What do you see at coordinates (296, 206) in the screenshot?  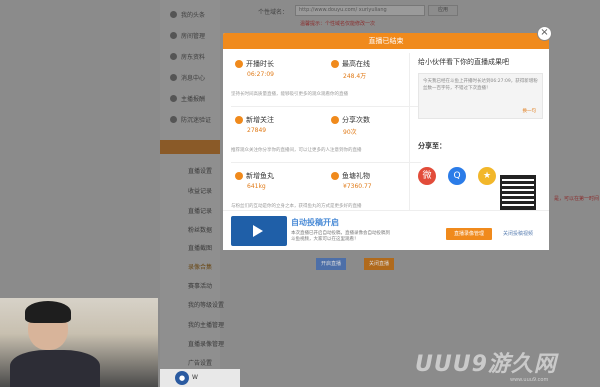 I see `stat-description: 与粉丝们的互动是你的立身之本，获得鱼丸的方式是更多好的直播` at bounding box center [296, 206].